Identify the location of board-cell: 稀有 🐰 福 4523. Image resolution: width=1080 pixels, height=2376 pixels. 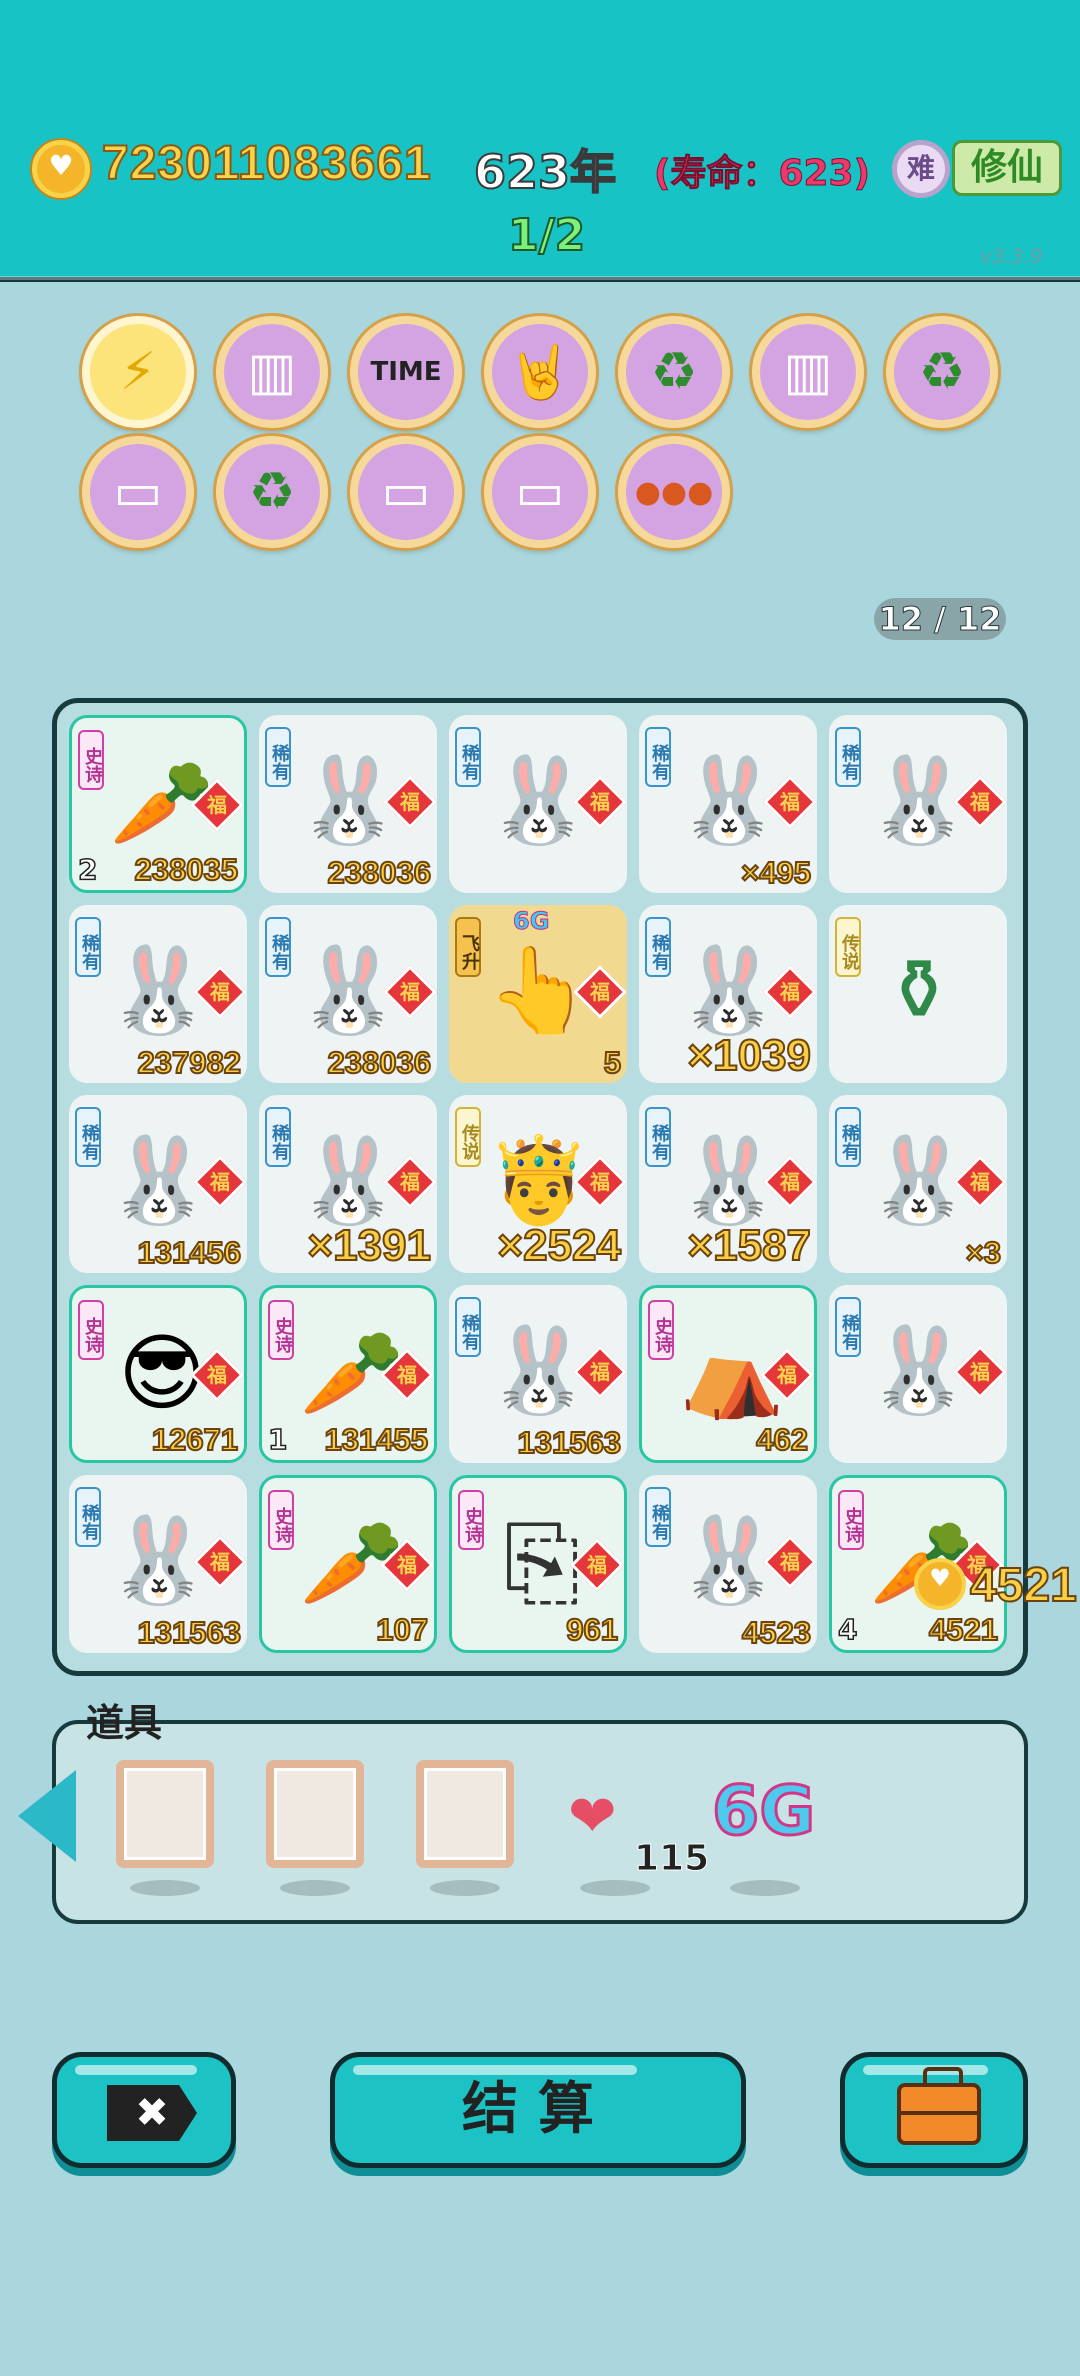
(728, 1564).